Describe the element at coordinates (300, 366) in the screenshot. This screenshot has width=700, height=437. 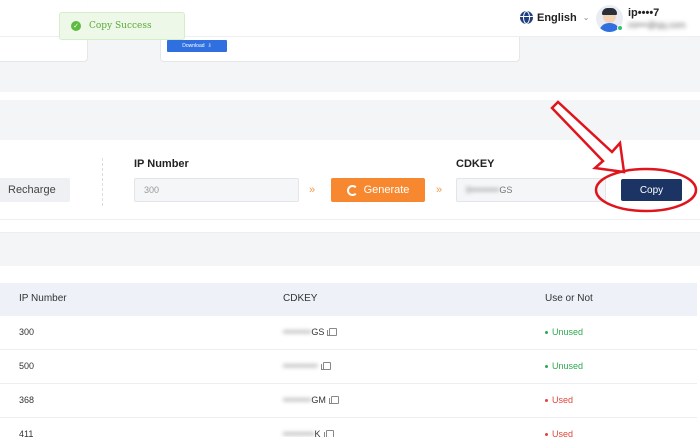
I see `cdkey-hidden-part: •••••••••••` at that location.